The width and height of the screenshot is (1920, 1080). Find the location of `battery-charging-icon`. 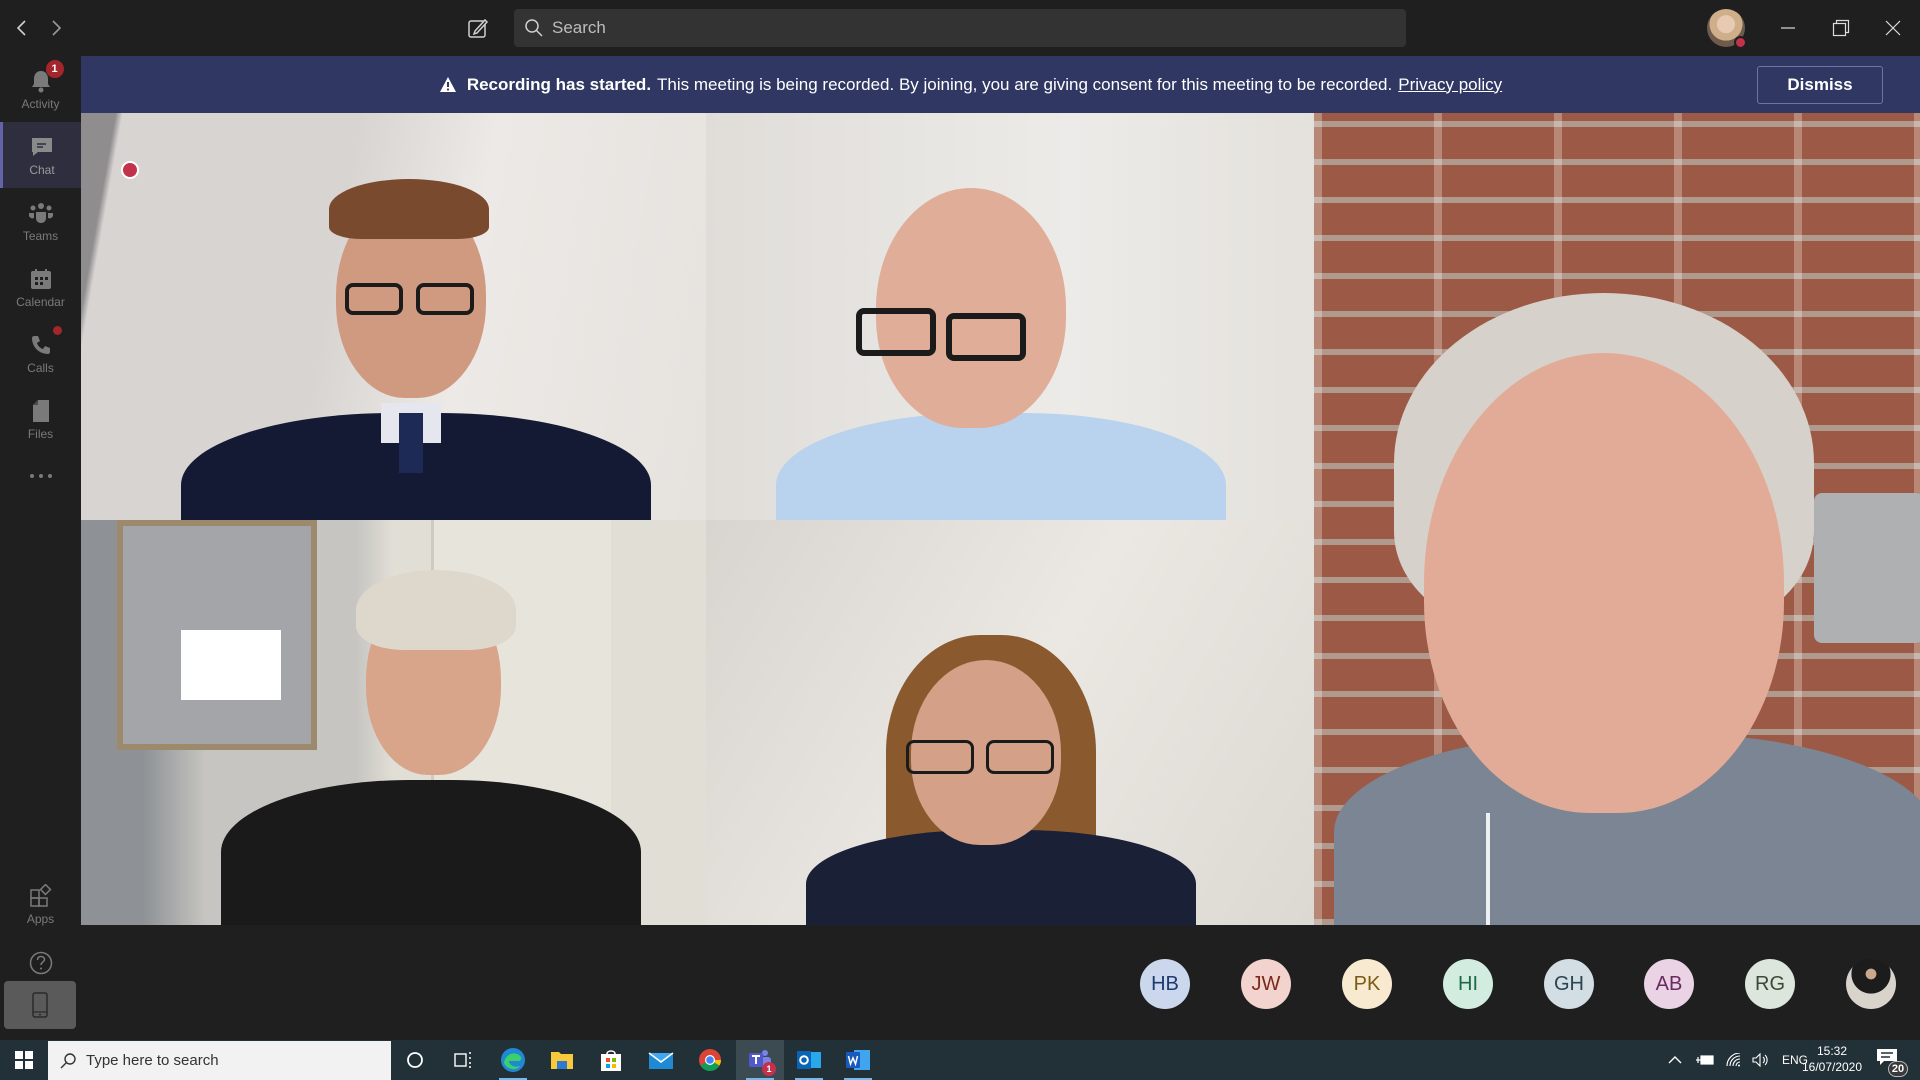

battery-charging-icon is located at coordinates (1705, 1060).